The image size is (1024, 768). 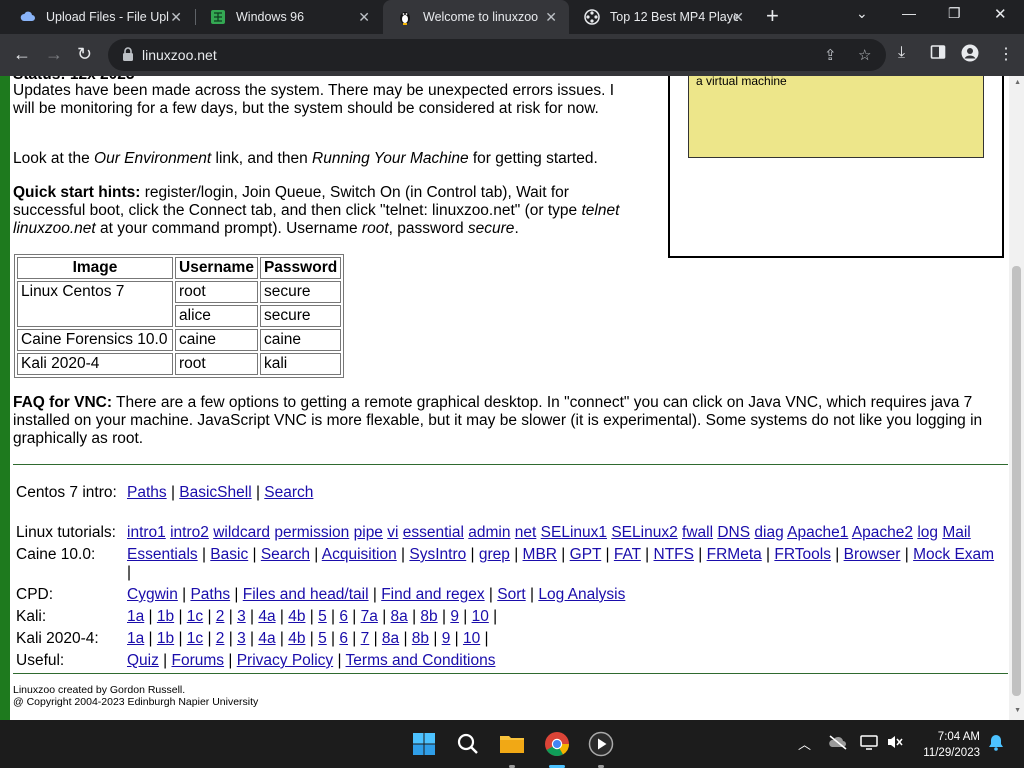 I want to click on tutorial-link: diag, so click(x=768, y=532).